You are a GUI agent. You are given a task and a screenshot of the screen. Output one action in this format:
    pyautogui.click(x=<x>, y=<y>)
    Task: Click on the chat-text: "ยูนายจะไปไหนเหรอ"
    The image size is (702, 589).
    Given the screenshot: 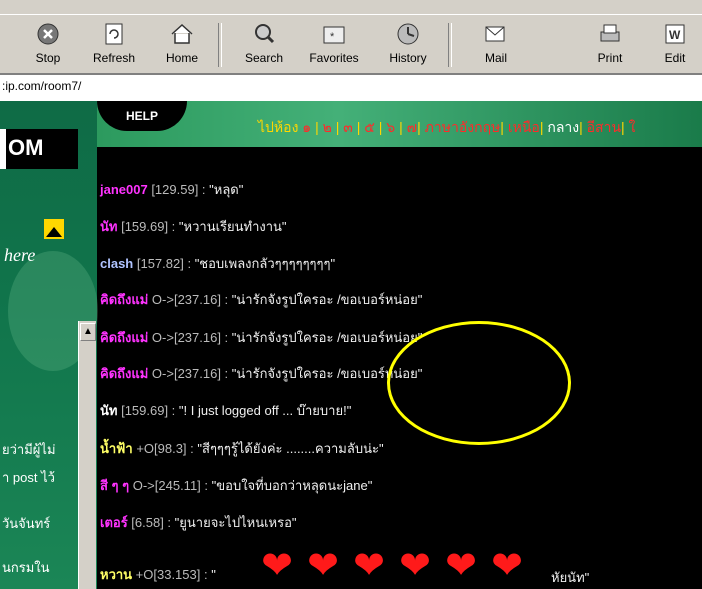 What is the action you would take?
    pyautogui.click(x=235, y=522)
    